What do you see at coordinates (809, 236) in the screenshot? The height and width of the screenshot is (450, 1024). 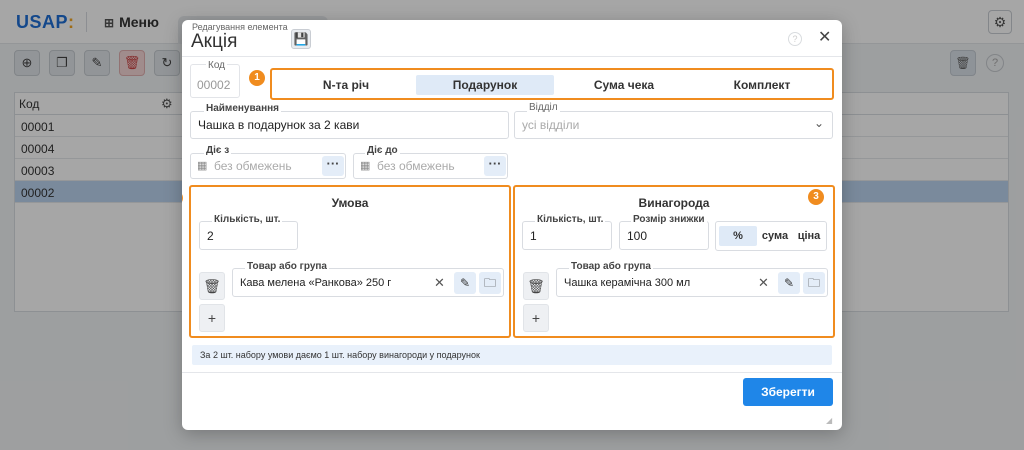 I see `discount-mode-price: ціна` at bounding box center [809, 236].